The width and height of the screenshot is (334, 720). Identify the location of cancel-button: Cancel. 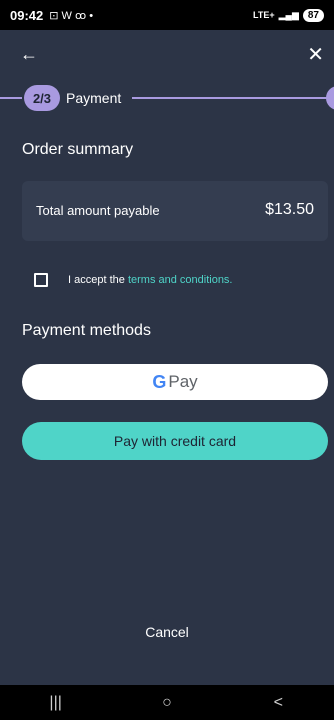
(167, 632).